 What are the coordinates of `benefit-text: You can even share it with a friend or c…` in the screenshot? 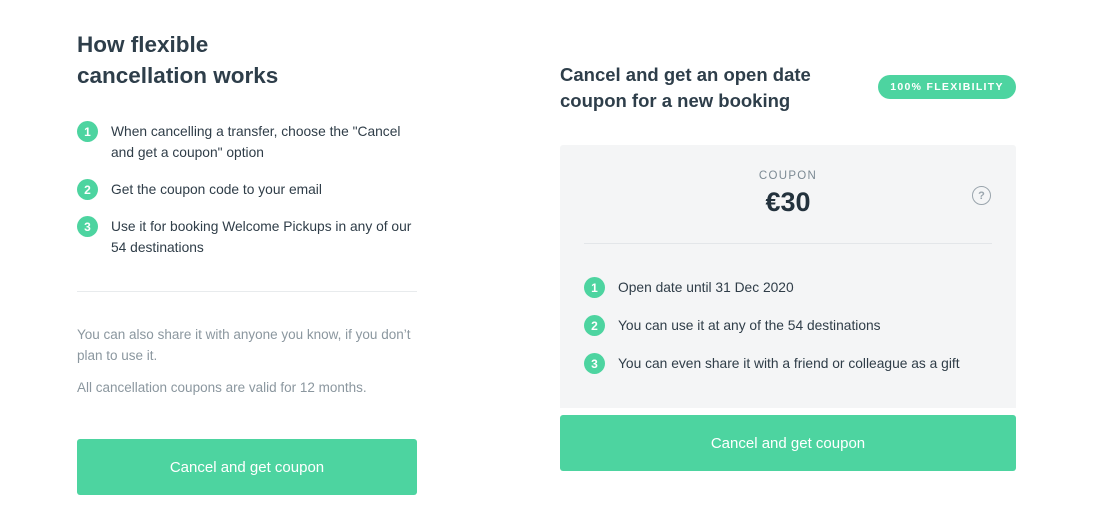 It's located at (789, 363).